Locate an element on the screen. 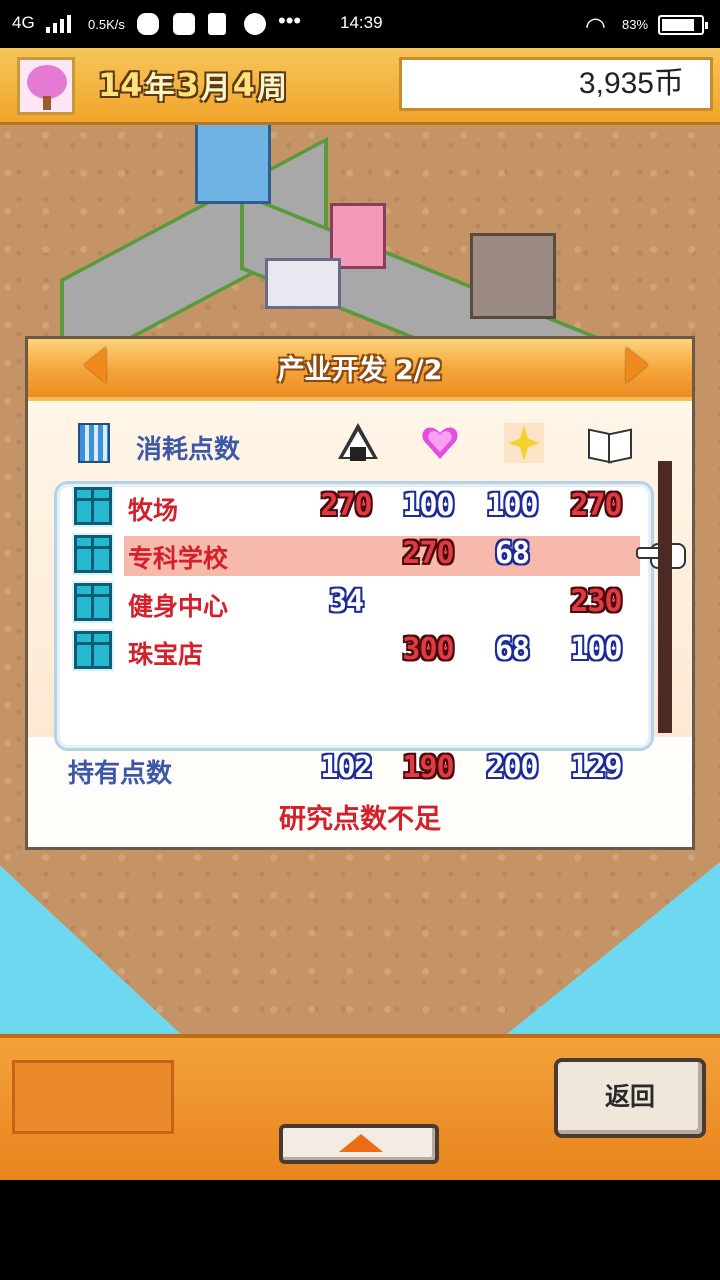  coin-balance: 3,935币 is located at coordinates (556, 84).